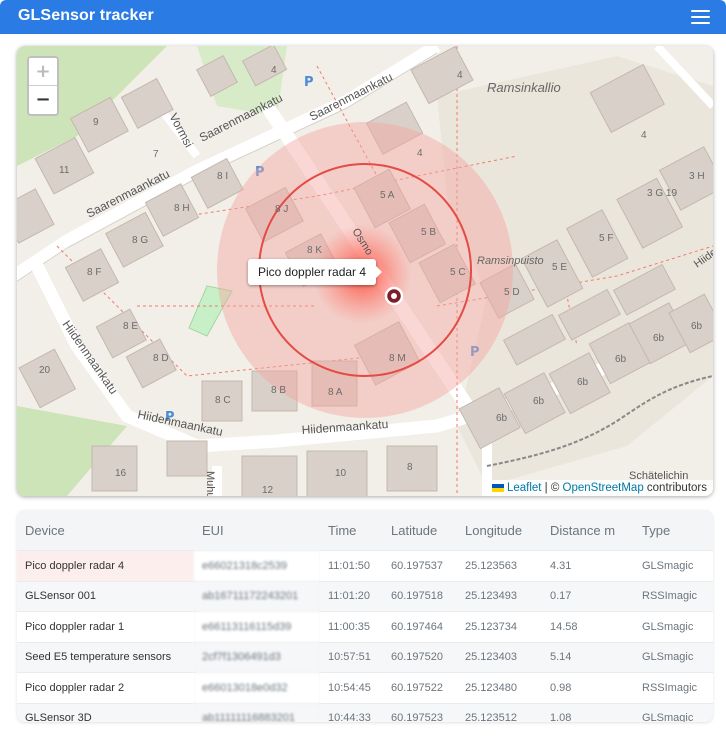 This screenshot has height=750, width=726. What do you see at coordinates (428, 232) in the screenshot?
I see `building-number-label: 5 B` at bounding box center [428, 232].